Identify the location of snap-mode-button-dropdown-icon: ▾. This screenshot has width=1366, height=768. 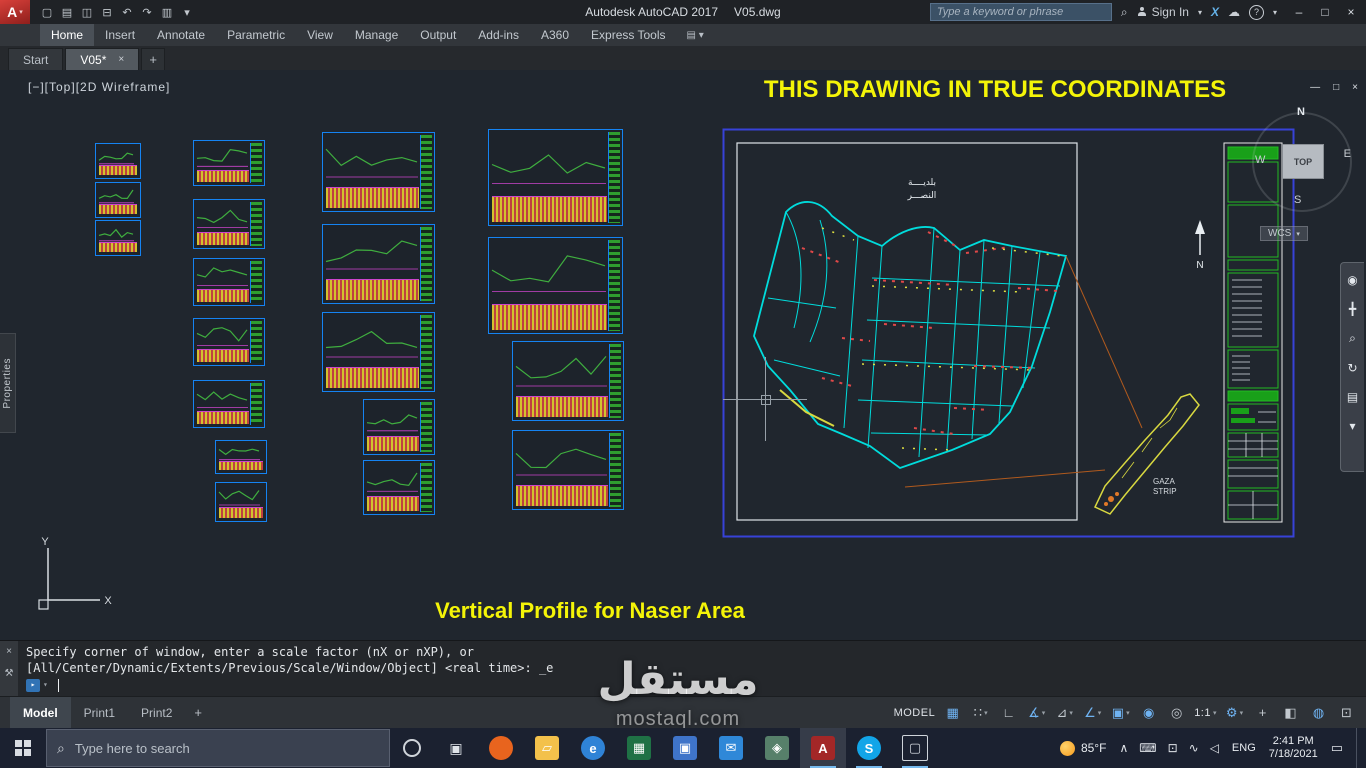
(986, 713).